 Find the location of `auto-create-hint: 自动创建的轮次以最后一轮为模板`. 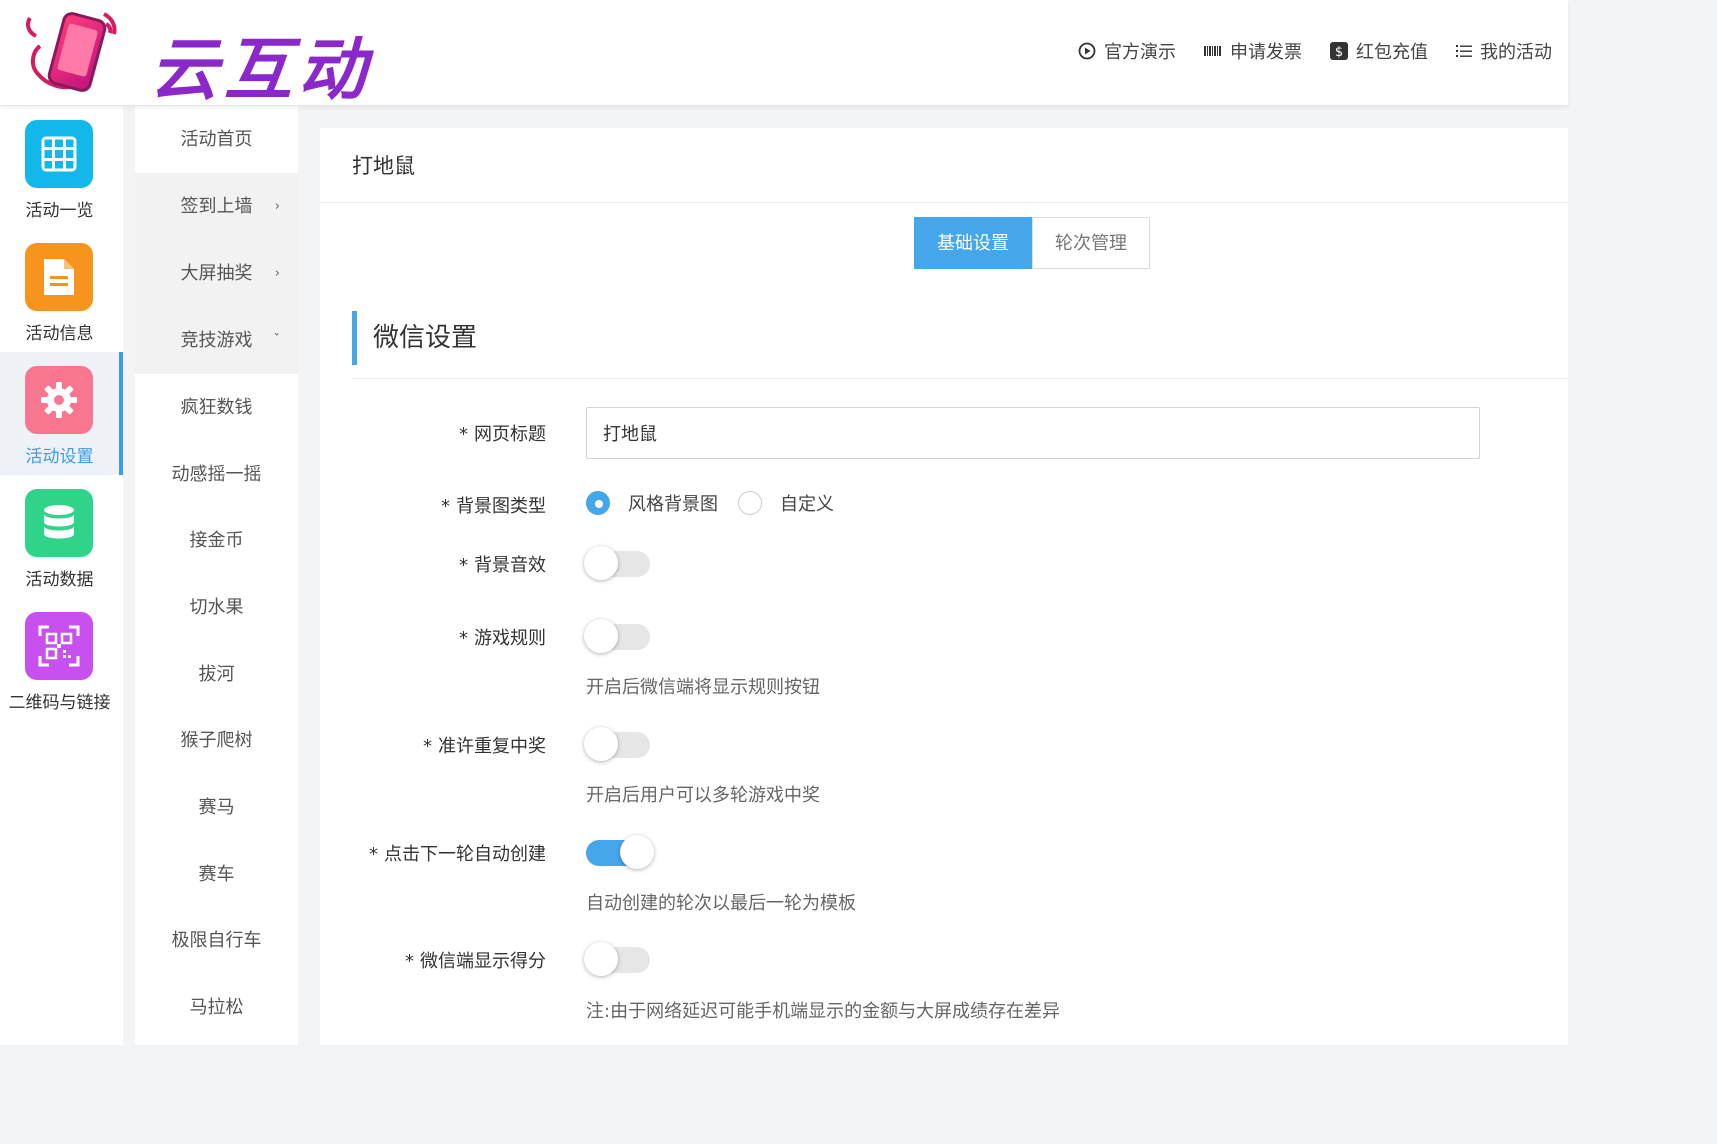

auto-create-hint: 自动创建的轮次以最后一轮为模板 is located at coordinates (721, 903).